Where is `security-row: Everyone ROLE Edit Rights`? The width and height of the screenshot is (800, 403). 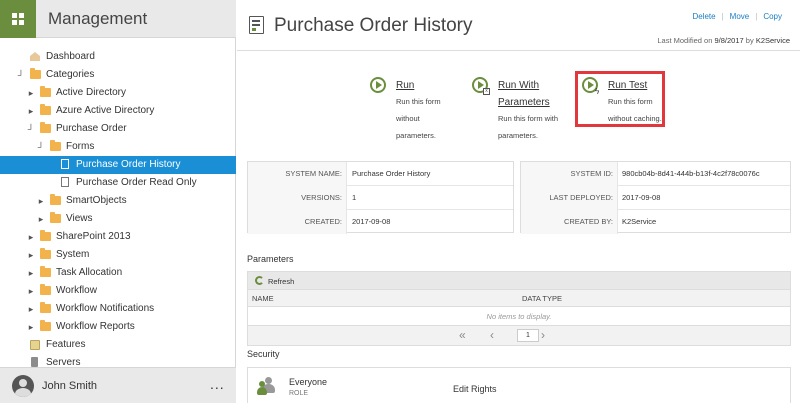
security-row: Everyone ROLE Edit Rights is located at coordinates (519, 385).